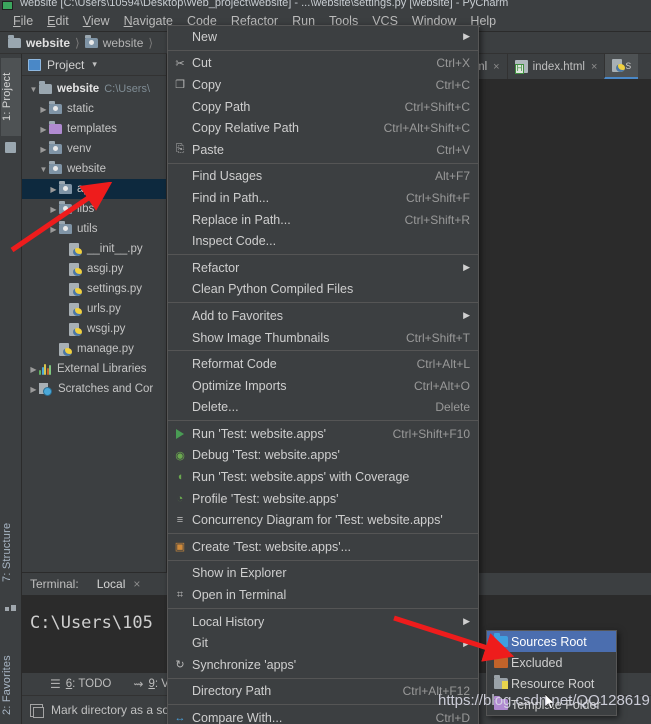 Image resolution: width=651 pixels, height=724 pixels. Describe the element at coordinates (94, 289) in the screenshot. I see `tree-row: settings.py` at that location.